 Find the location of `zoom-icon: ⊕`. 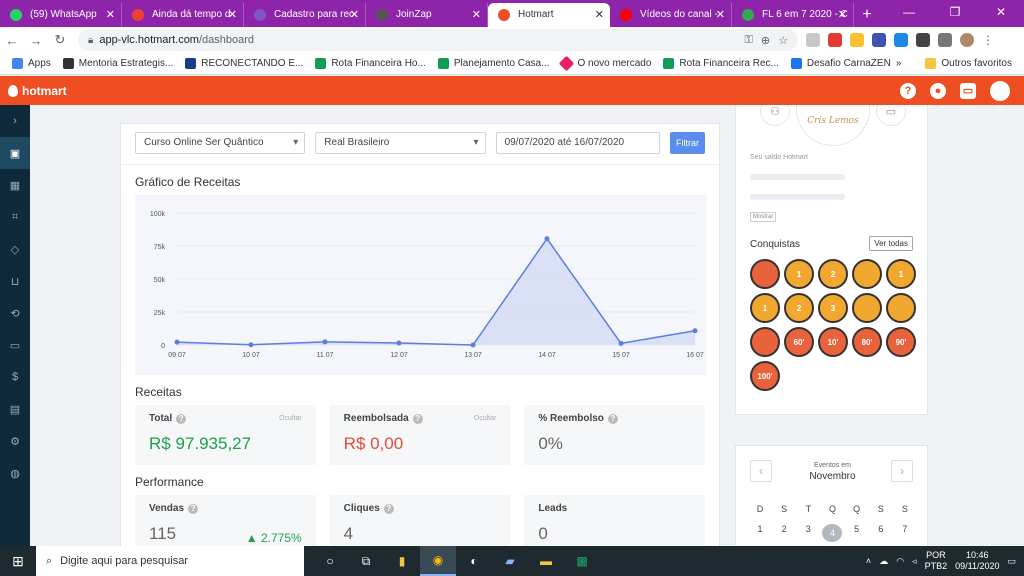

zoom-icon: ⊕ is located at coordinates (765, 40).